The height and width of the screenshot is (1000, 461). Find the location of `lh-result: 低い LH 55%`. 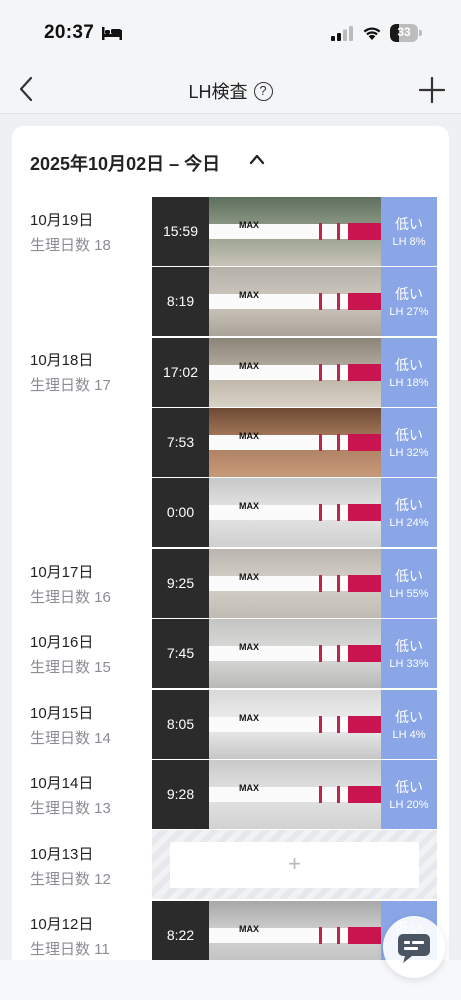

lh-result: 低い LH 55% is located at coordinates (409, 583).